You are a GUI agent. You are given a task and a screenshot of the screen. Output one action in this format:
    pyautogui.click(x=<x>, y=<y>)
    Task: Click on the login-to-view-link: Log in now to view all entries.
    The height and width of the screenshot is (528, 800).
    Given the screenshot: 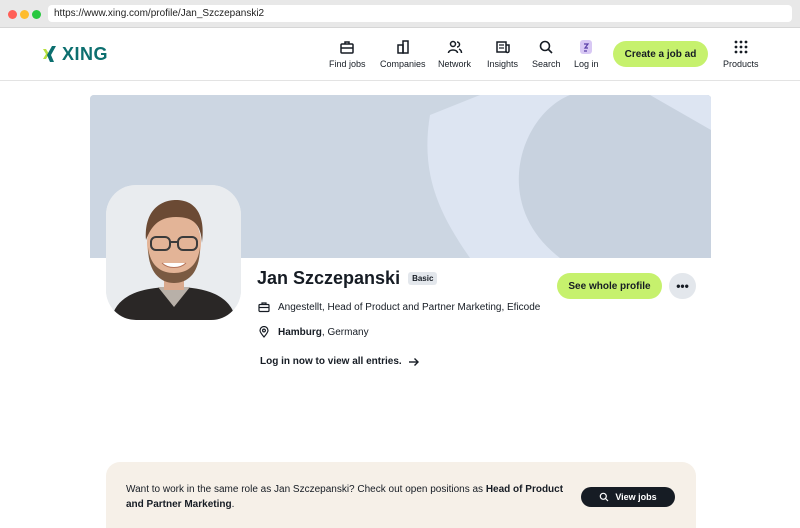 What is the action you would take?
    pyautogui.click(x=340, y=361)
    